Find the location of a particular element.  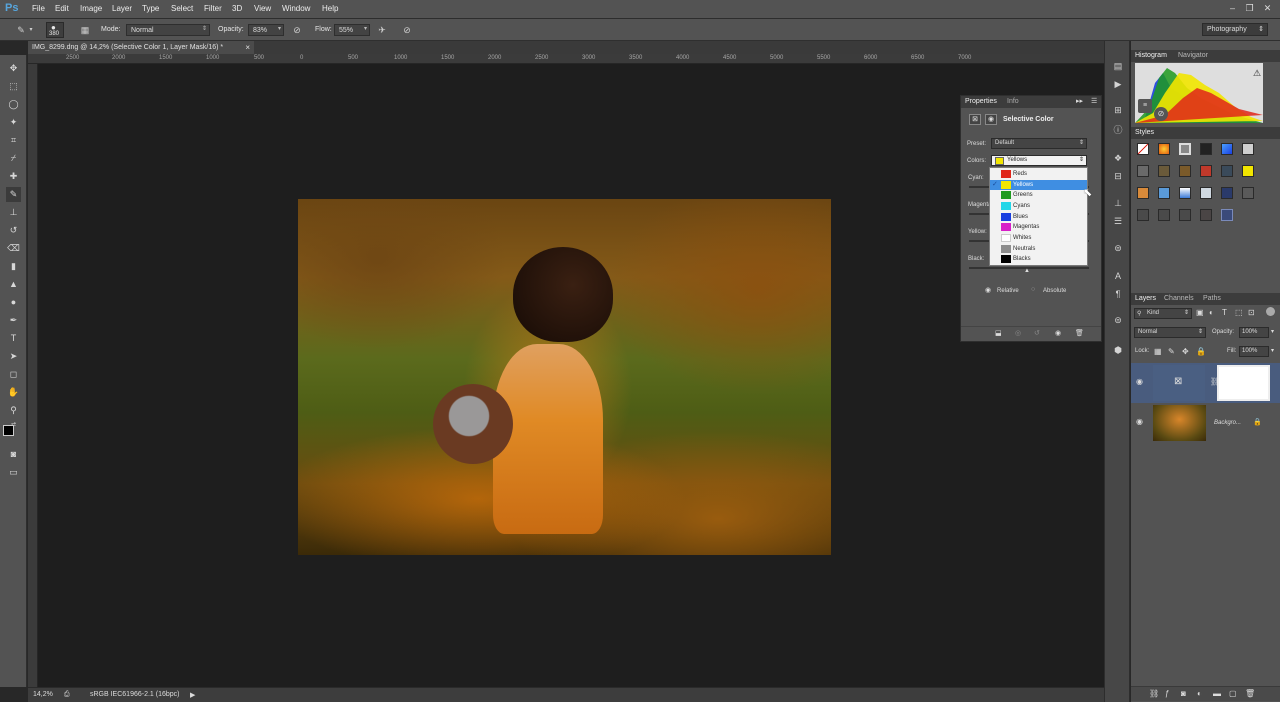

menu-help: Help is located at coordinates (330, 8).